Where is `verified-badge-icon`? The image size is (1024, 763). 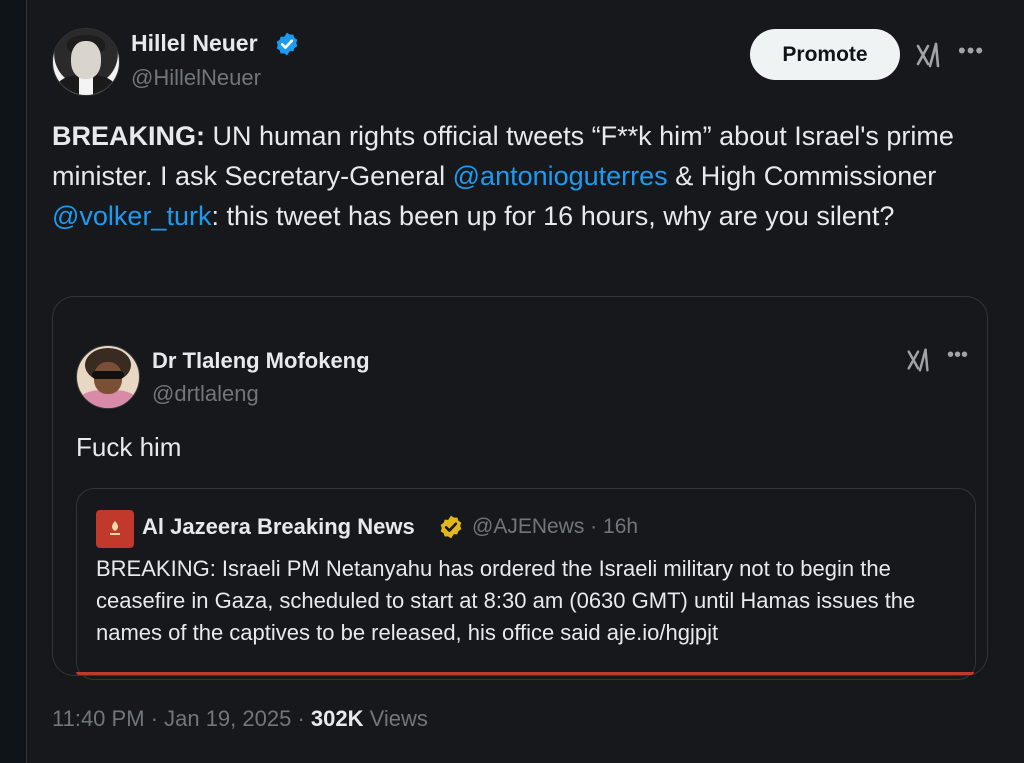
verified-badge-icon is located at coordinates (287, 44).